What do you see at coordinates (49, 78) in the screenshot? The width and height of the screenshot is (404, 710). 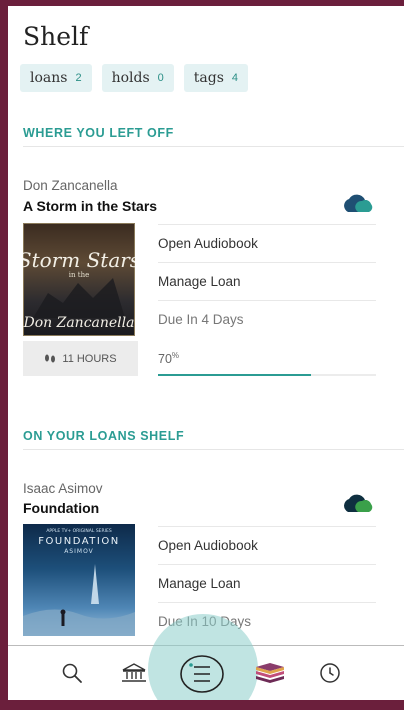 I see `chip-label: loans` at bounding box center [49, 78].